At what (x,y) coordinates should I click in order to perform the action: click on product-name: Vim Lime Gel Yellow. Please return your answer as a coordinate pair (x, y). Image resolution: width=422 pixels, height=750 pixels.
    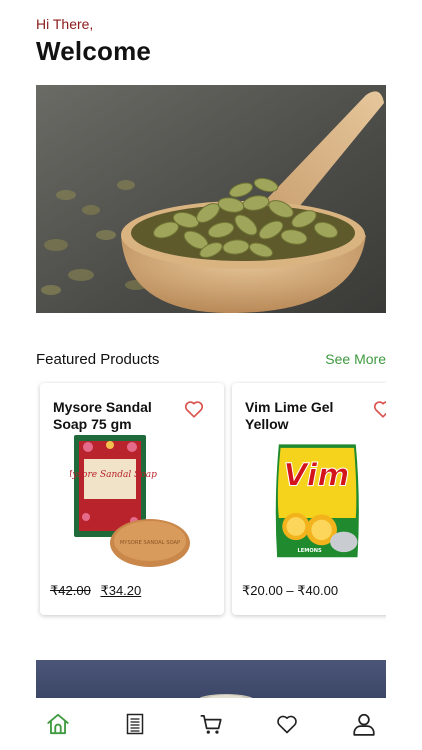
    Looking at the image, I should click on (289, 415).